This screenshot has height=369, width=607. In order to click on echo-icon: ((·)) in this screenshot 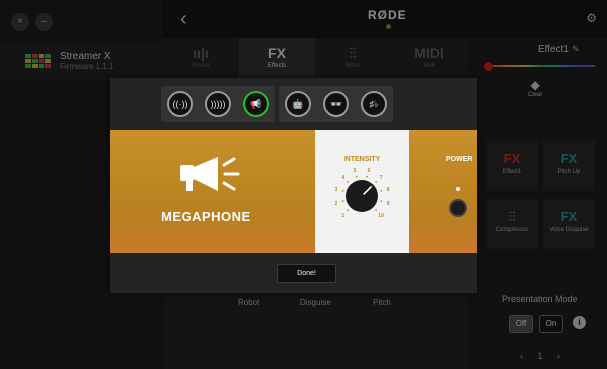, I will do `click(180, 104)`.